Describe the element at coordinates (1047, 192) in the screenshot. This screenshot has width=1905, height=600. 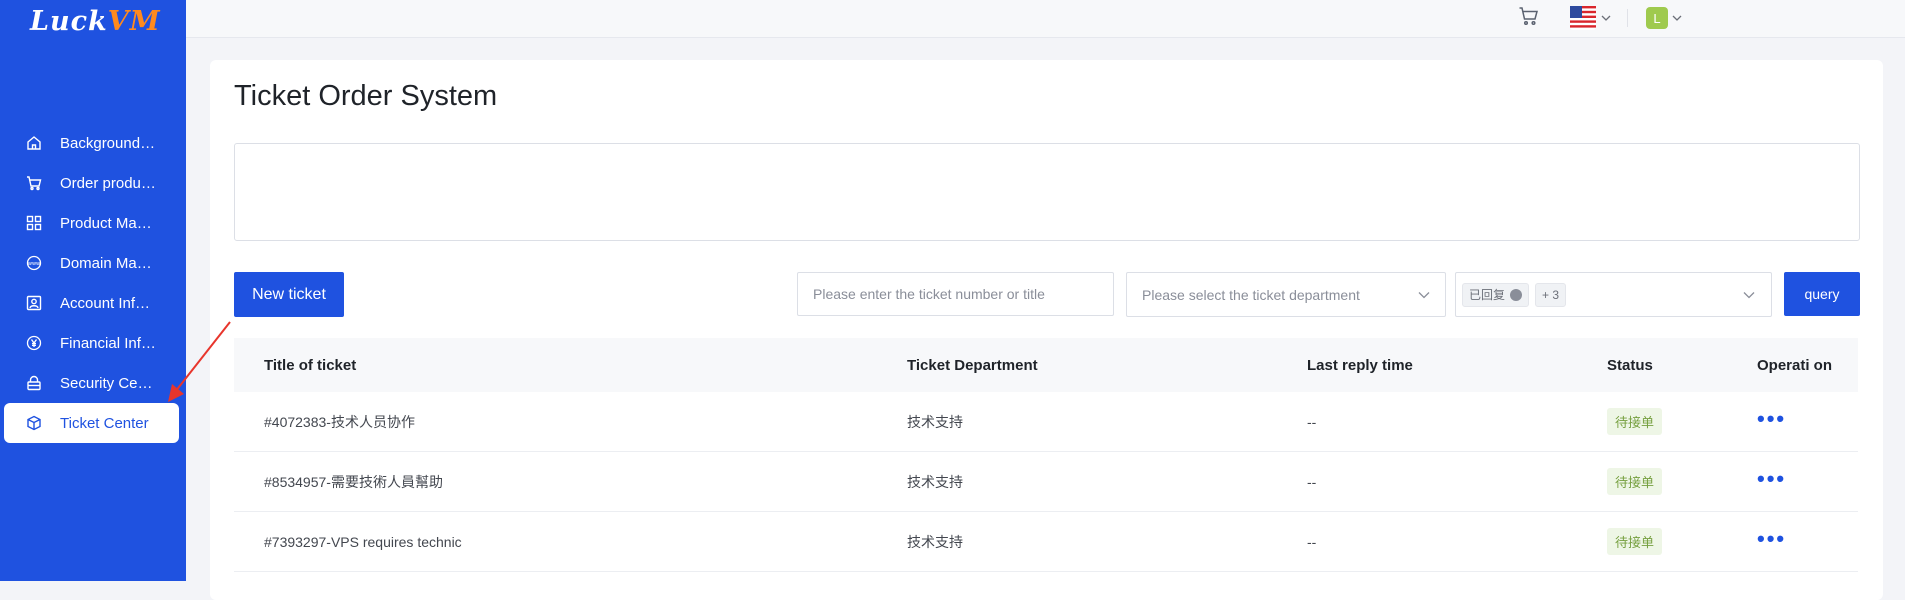
I see `notice-box` at that location.